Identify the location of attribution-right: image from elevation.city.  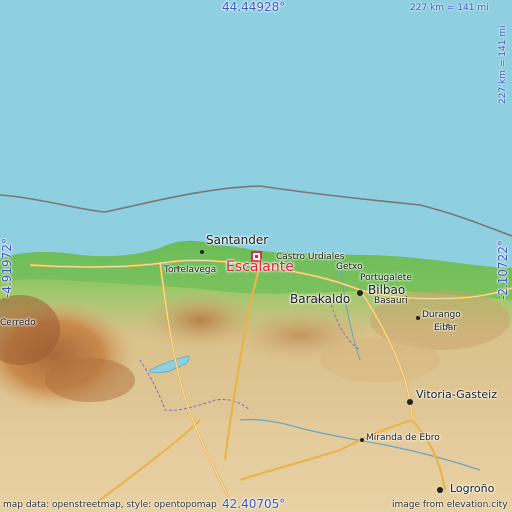
(450, 505).